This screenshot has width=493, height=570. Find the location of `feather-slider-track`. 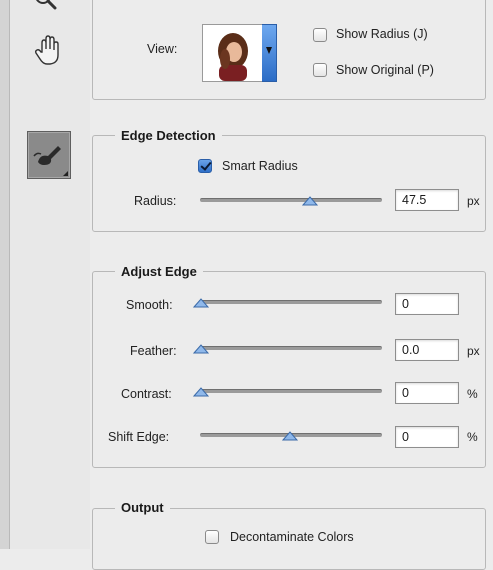

feather-slider-track is located at coordinates (291, 348).